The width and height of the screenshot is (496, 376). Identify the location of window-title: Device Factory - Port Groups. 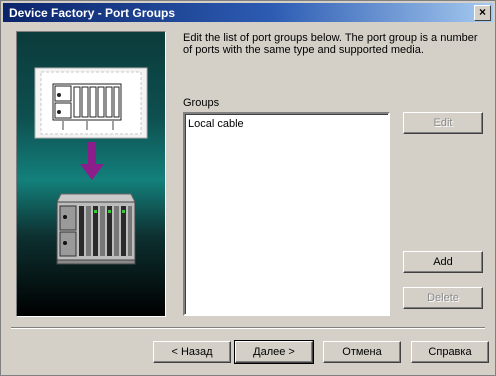
(92, 13).